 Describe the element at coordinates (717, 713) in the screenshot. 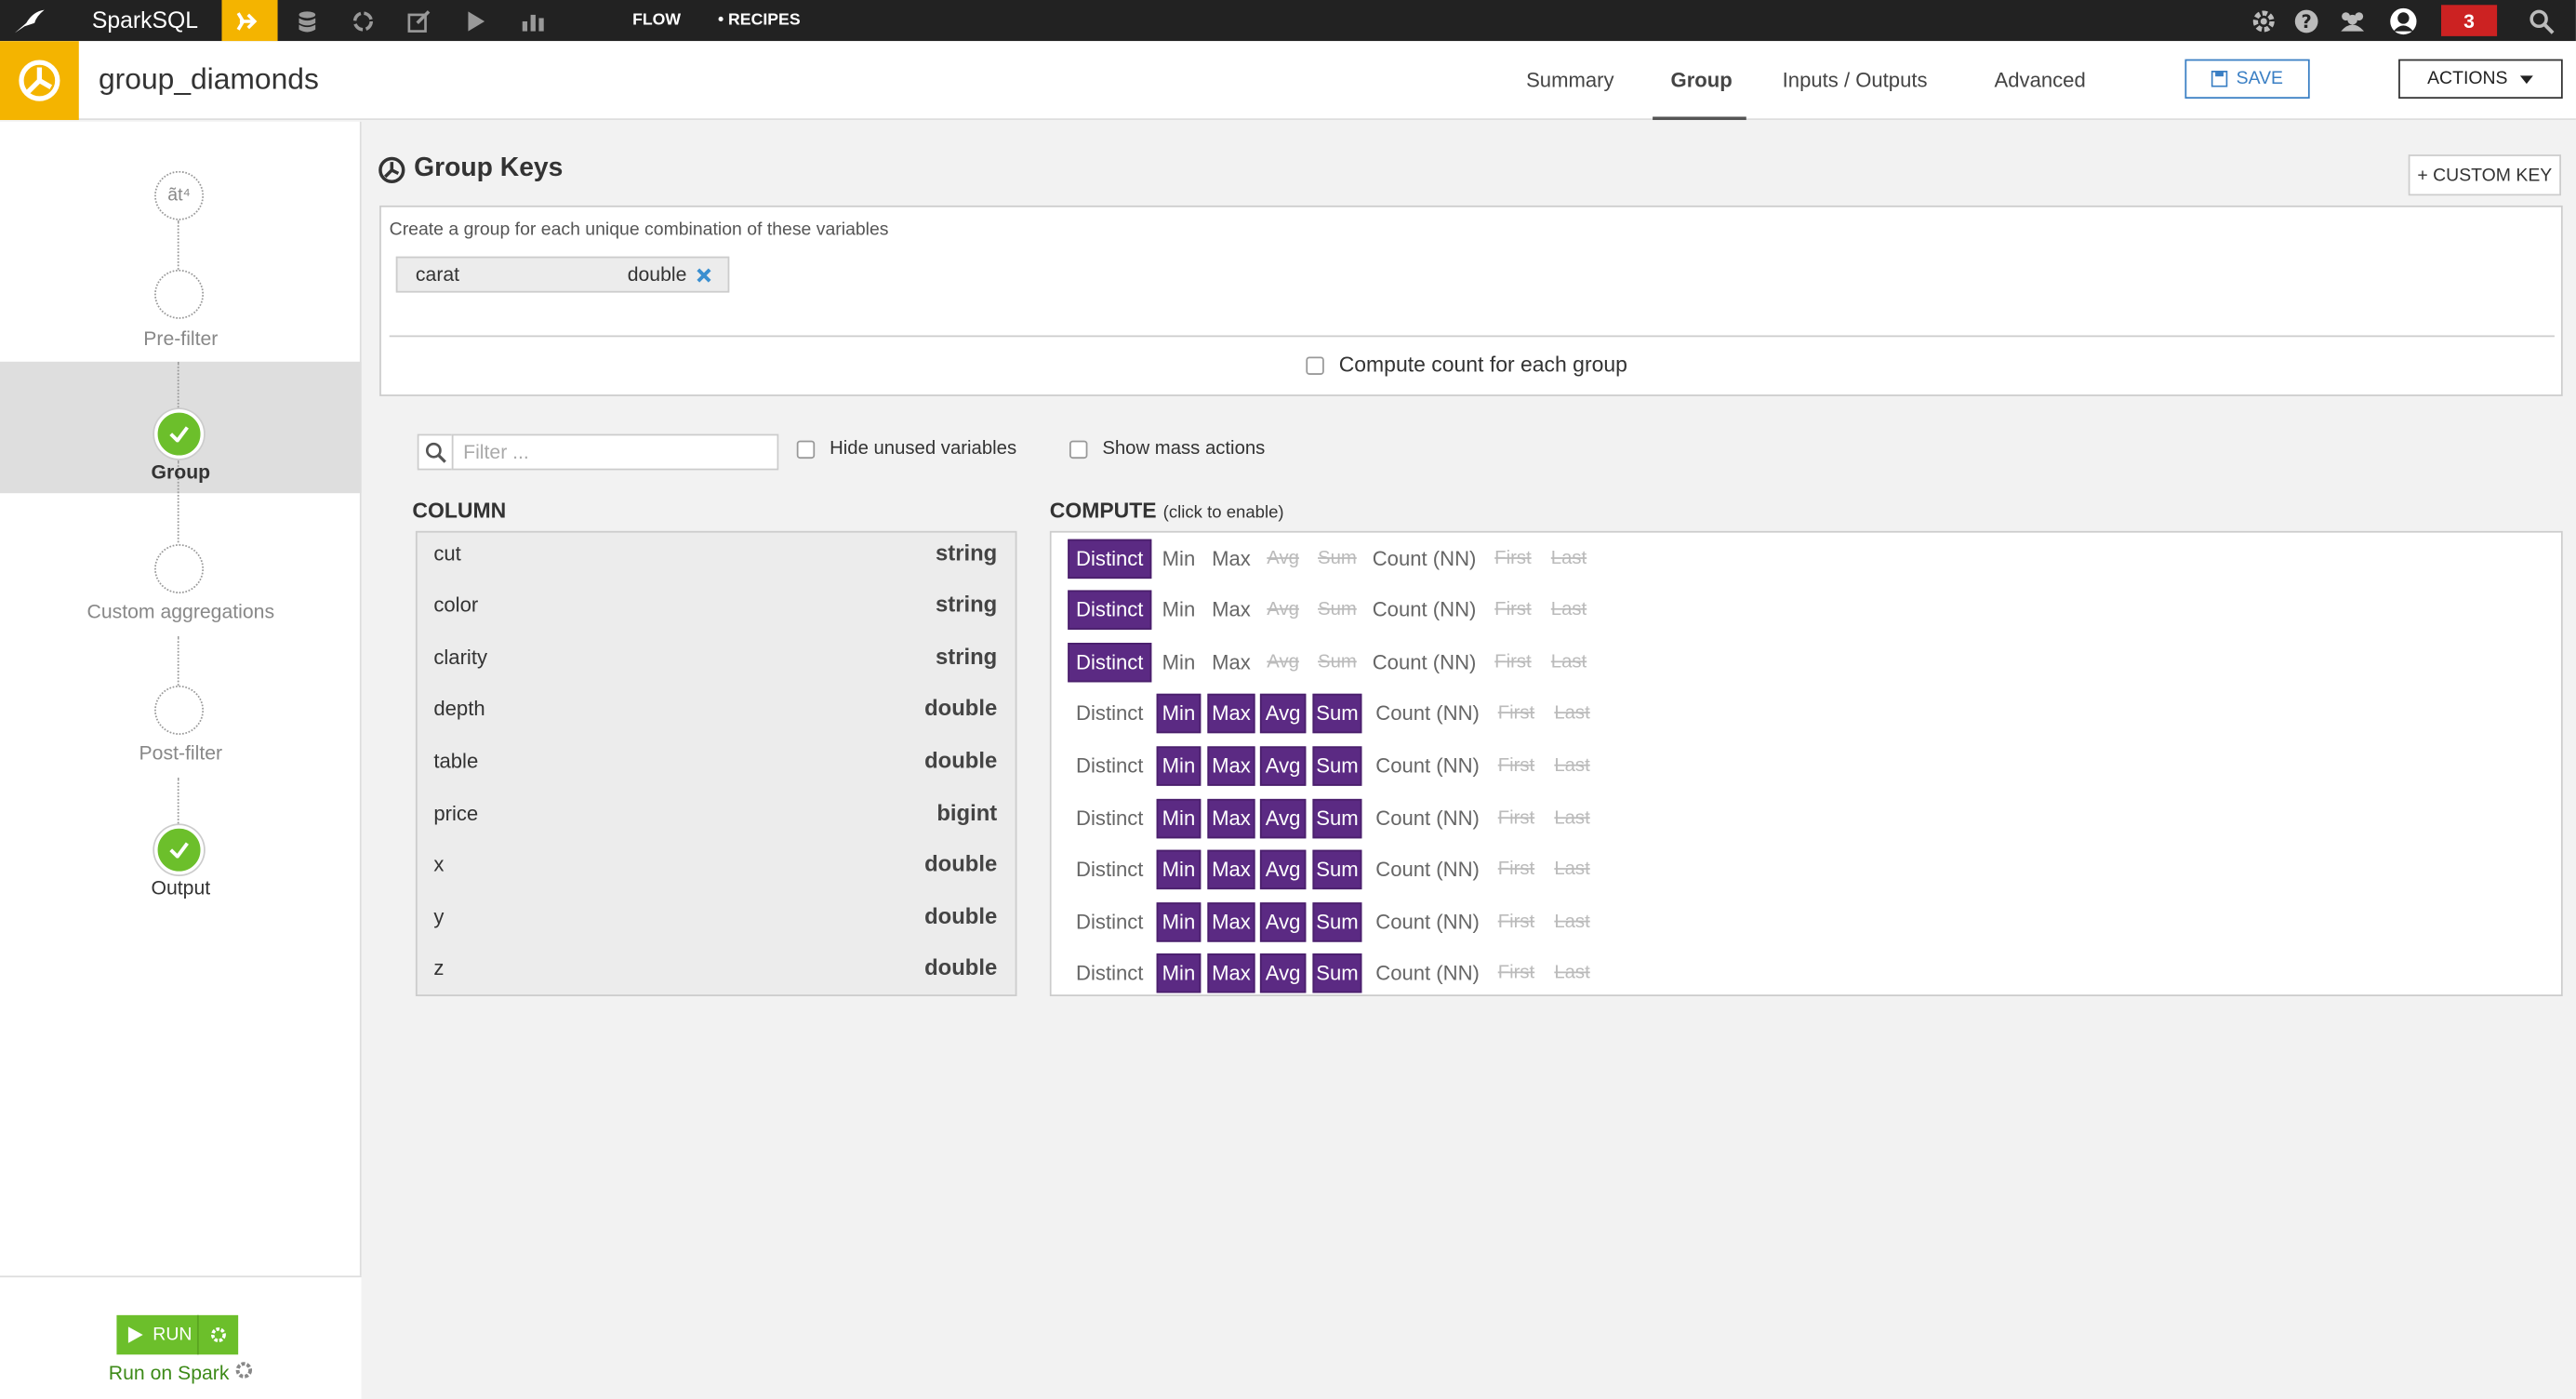

I see `column-row-depth: depth double` at that location.